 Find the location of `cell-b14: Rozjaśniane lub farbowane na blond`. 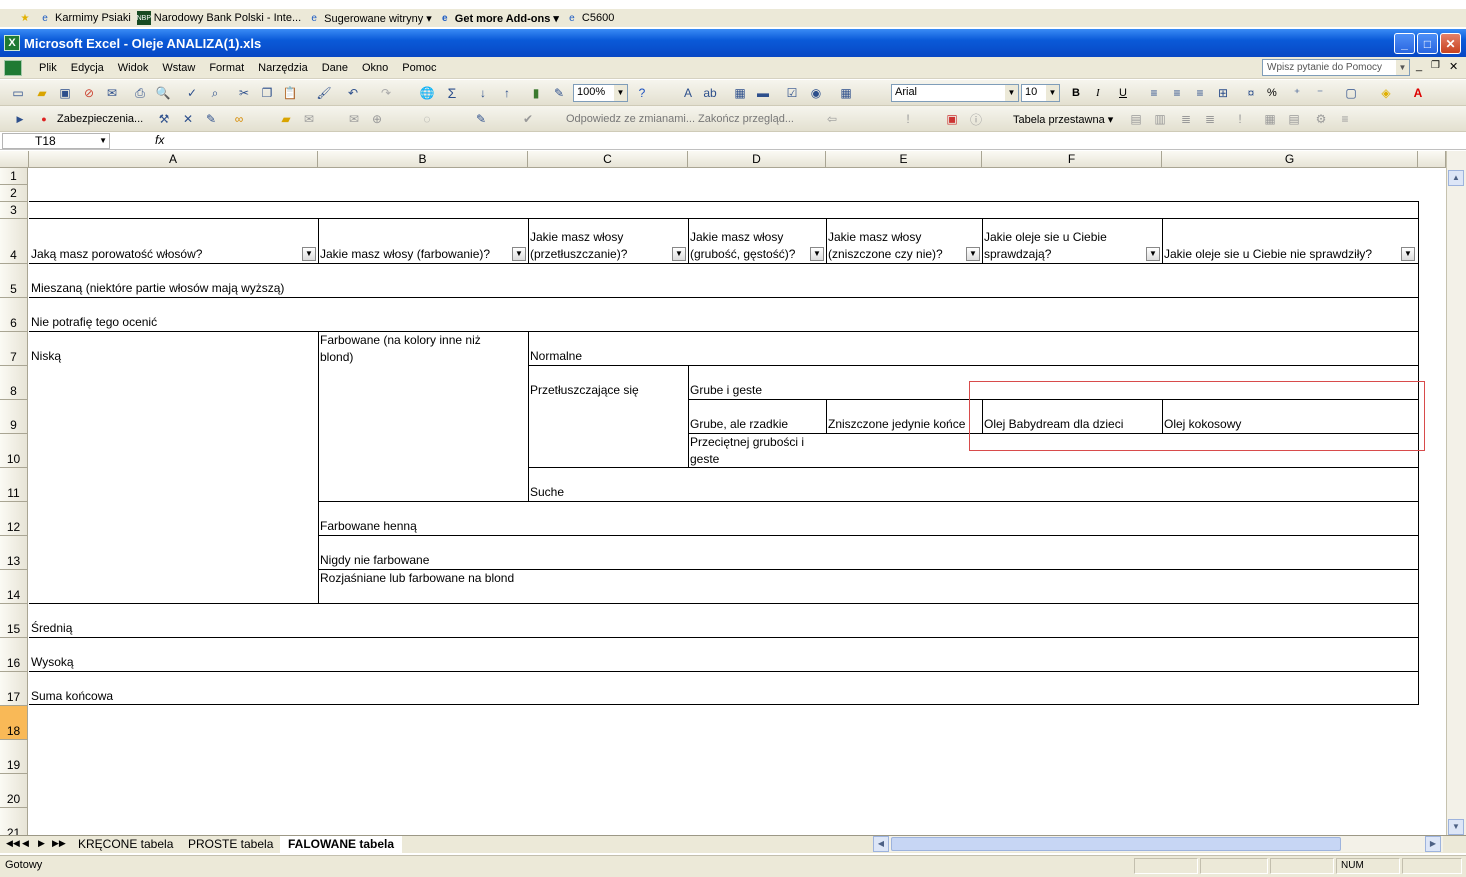

cell-b14: Rozjaśniane lub farbowane na blond is located at coordinates (418, 587).